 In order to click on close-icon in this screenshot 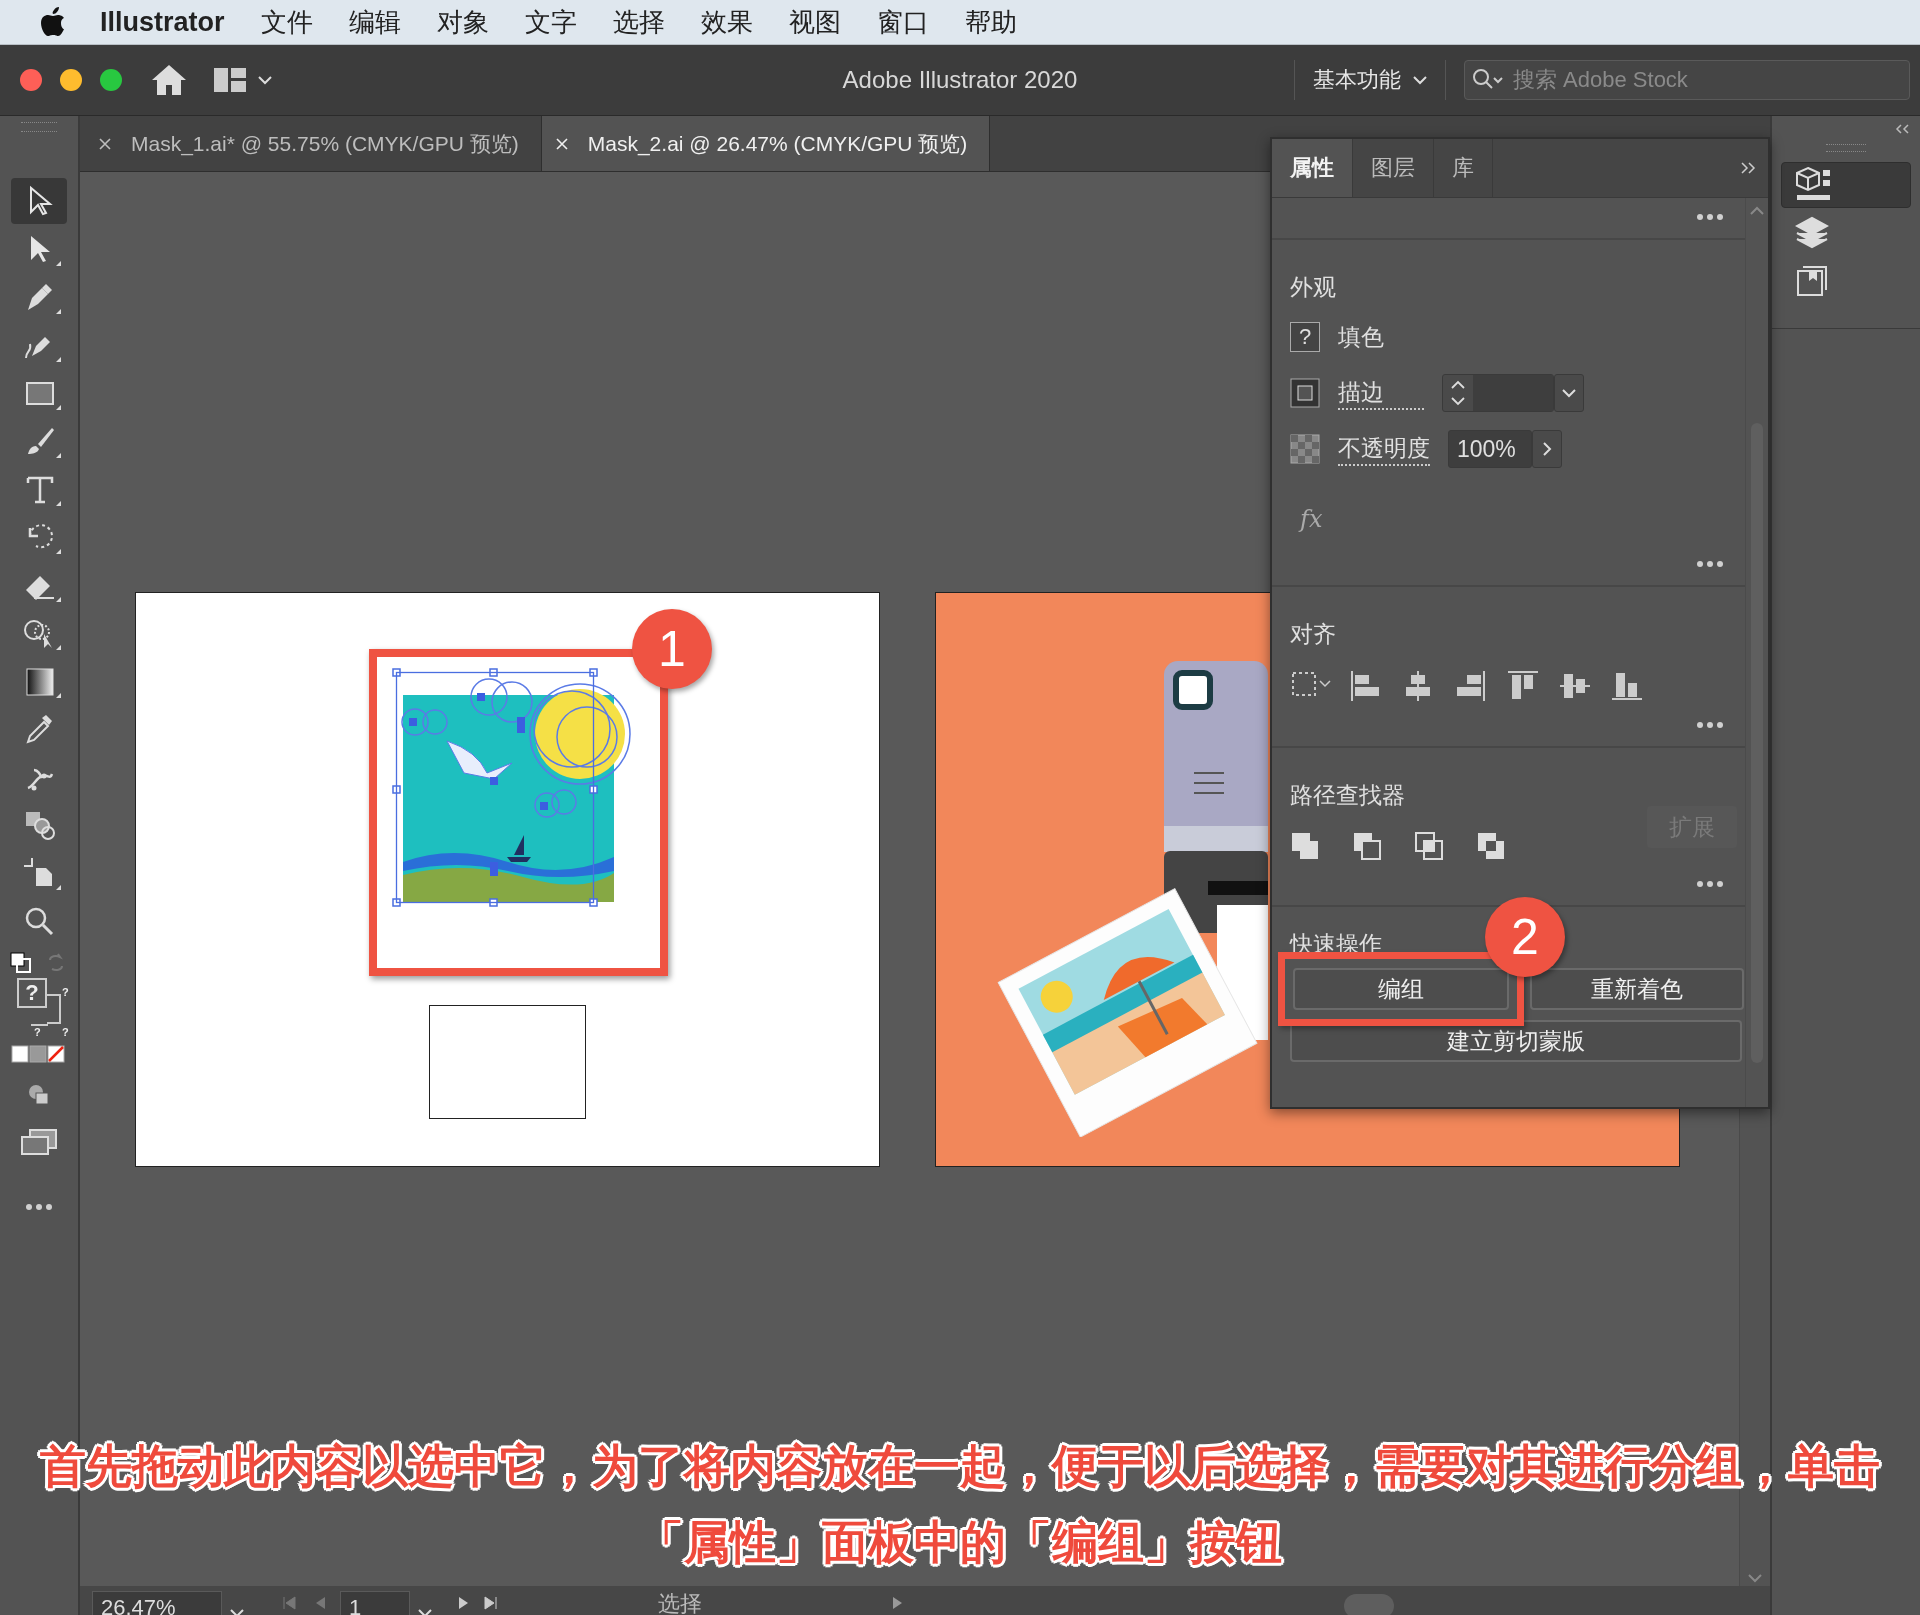, I will do `click(105, 143)`.